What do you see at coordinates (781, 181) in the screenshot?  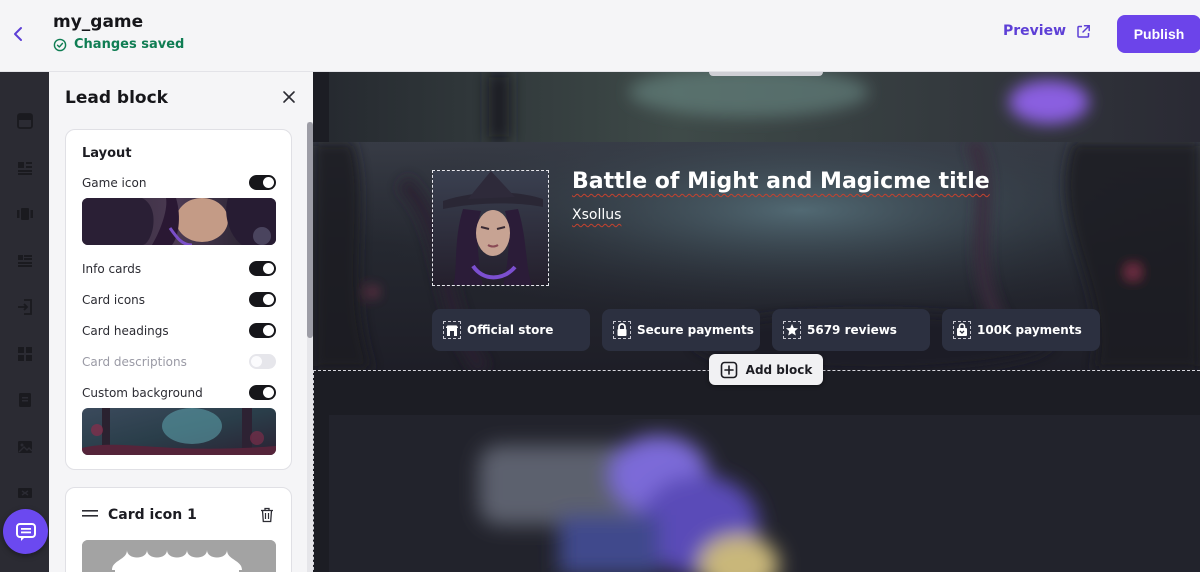 I see `game-title: Battle of Might and Magicme title` at bounding box center [781, 181].